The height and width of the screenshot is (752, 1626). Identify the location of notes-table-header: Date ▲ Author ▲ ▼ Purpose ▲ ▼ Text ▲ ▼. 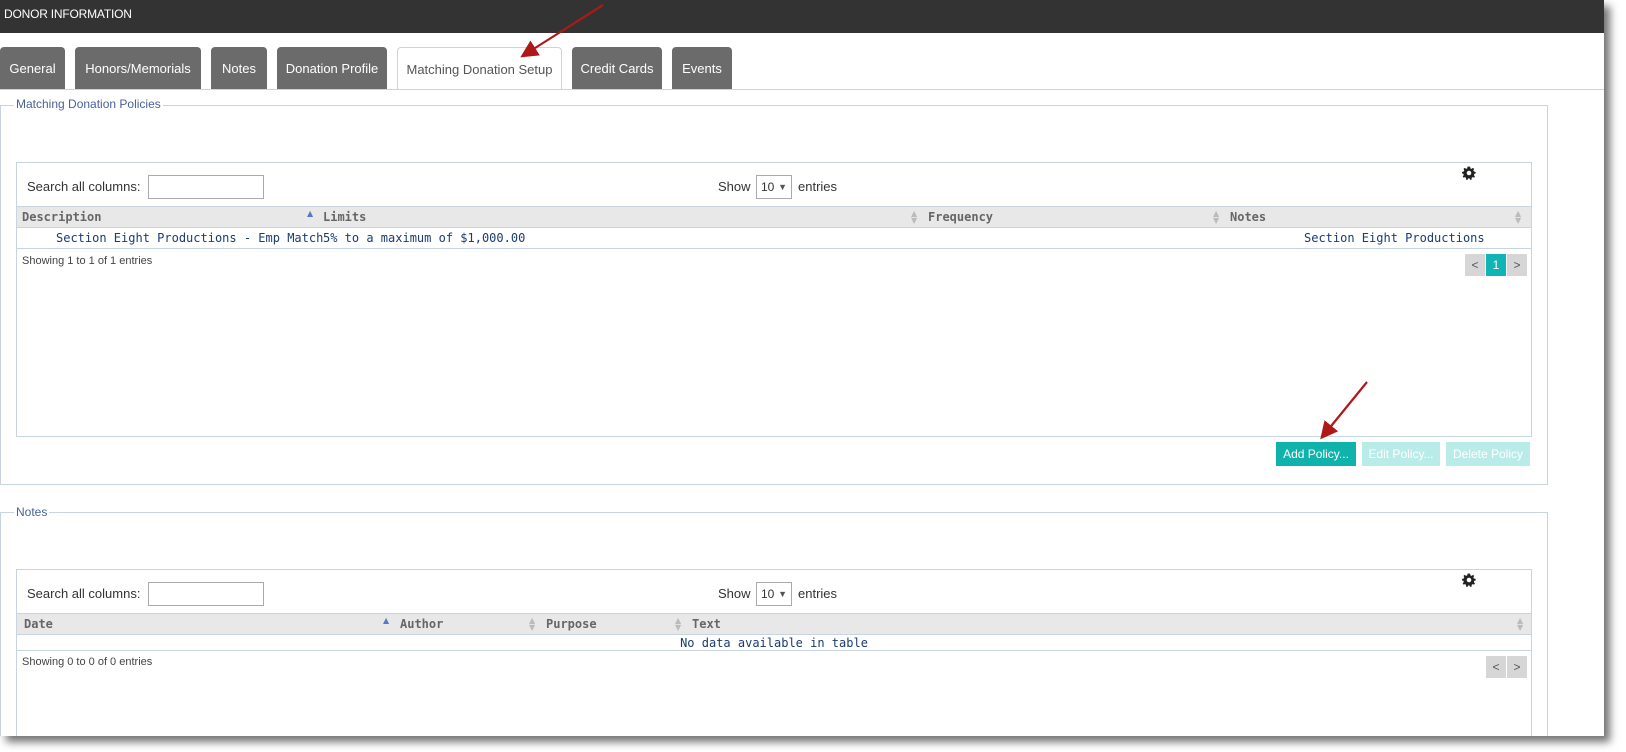
(774, 624).